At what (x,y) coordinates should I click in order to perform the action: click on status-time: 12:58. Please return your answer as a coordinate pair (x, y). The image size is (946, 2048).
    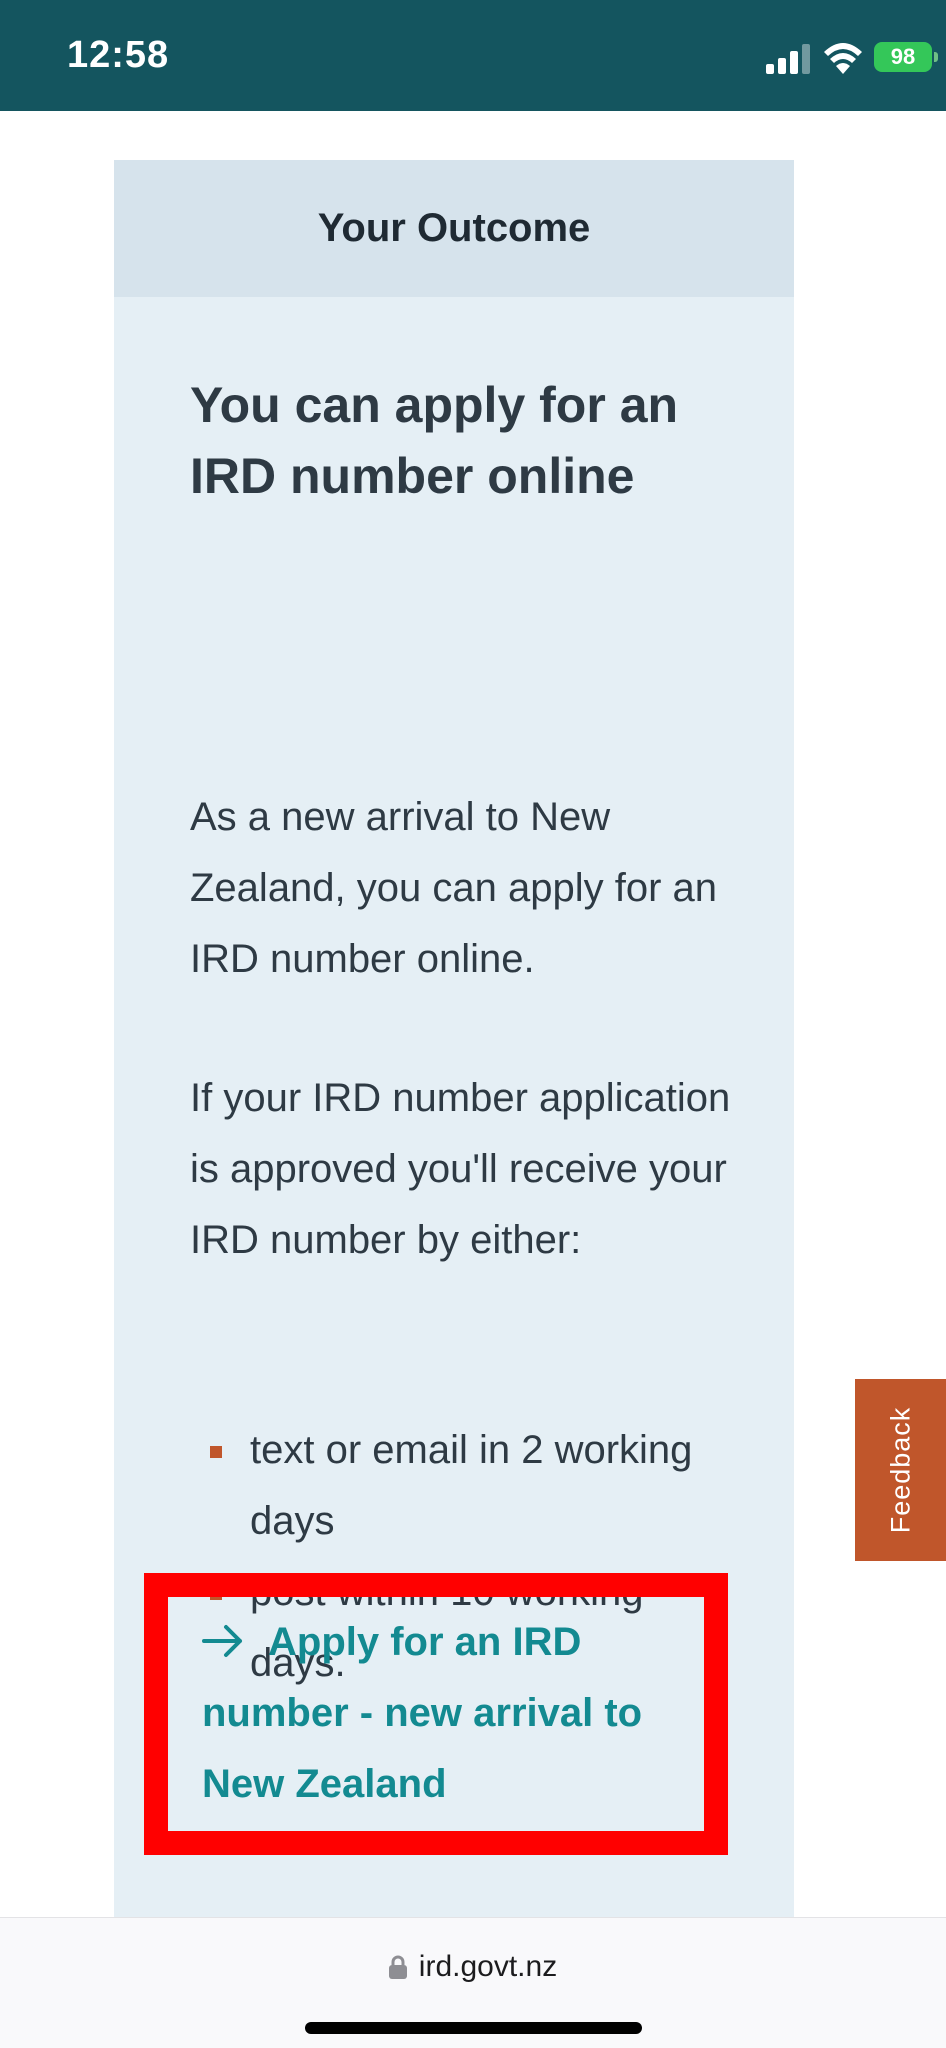
    Looking at the image, I should click on (118, 55).